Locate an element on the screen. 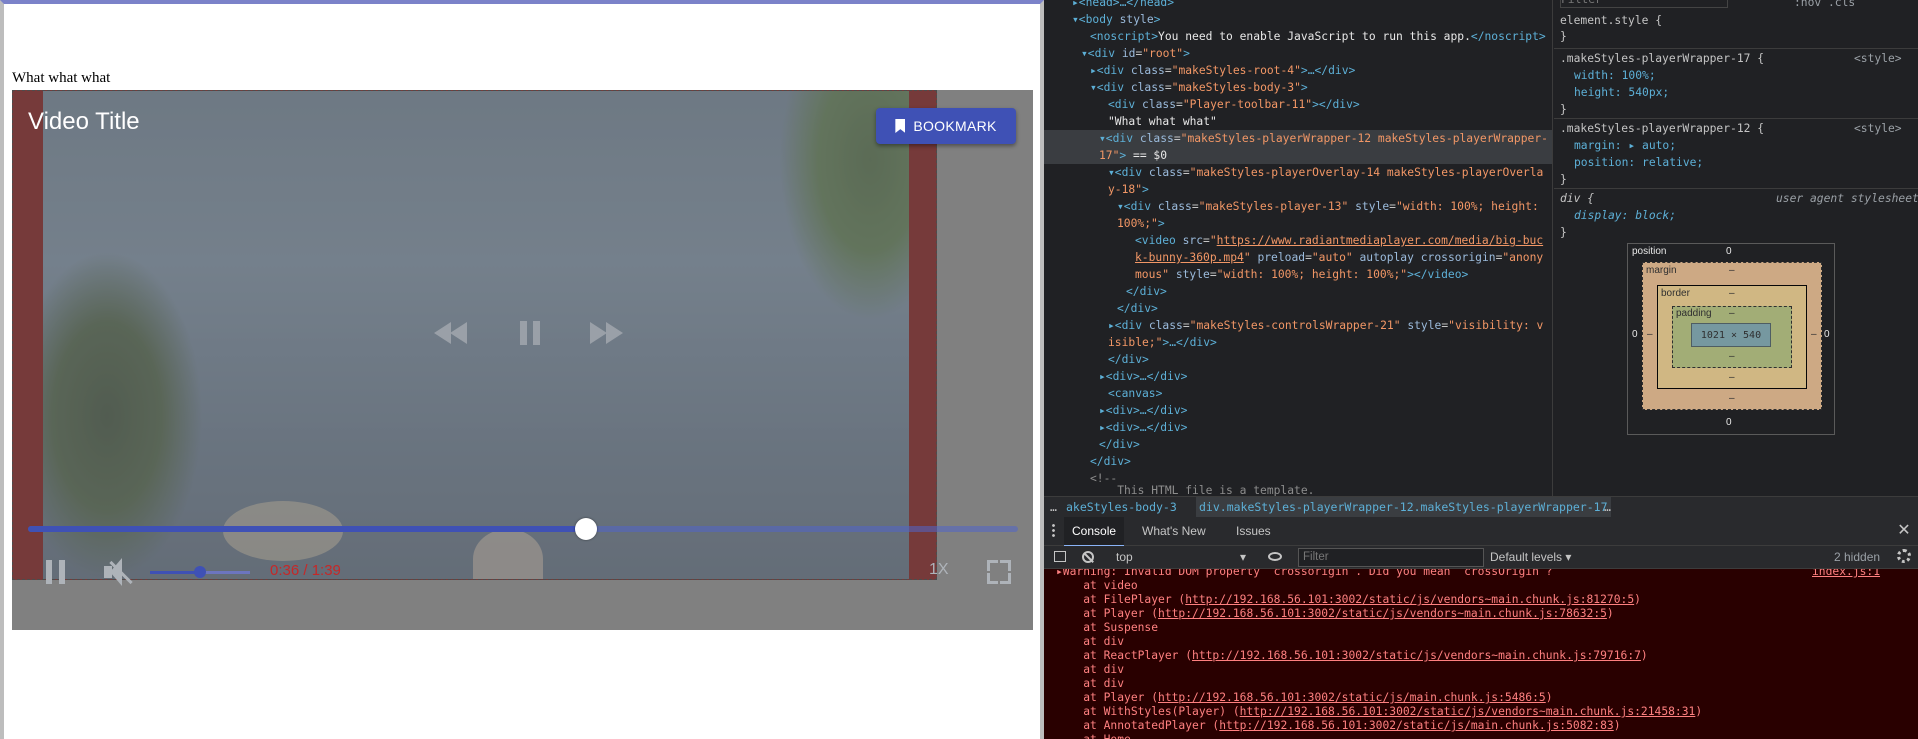  bm-position-top: 0 is located at coordinates (1729, 251).